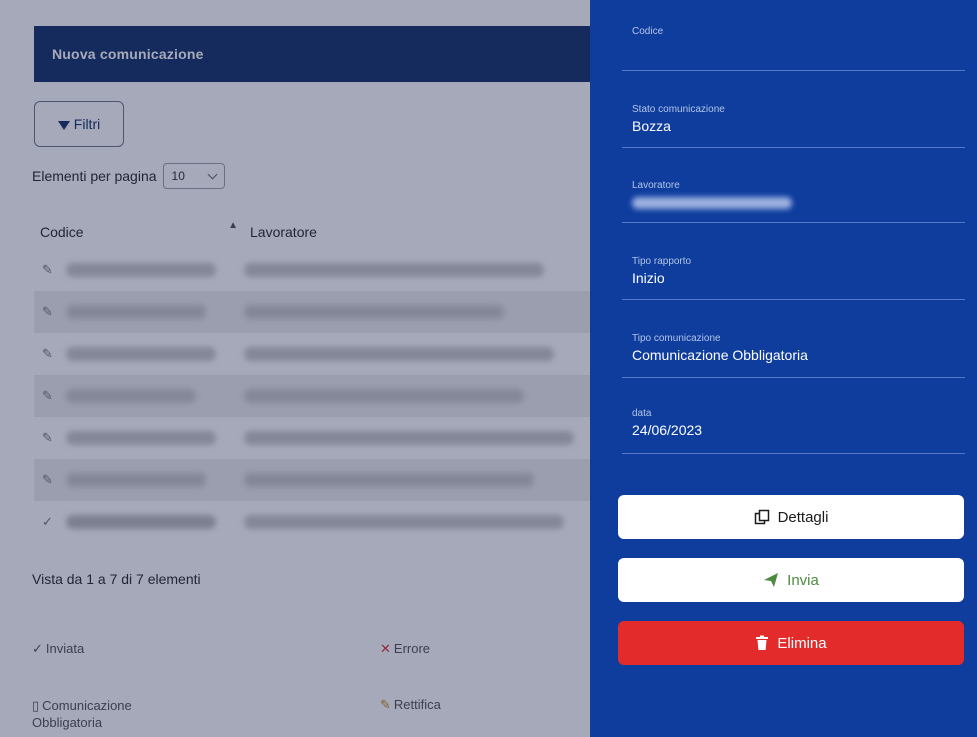  What do you see at coordinates (678, 119) in the screenshot?
I see `field-status: Stato comunicazione Bozza` at bounding box center [678, 119].